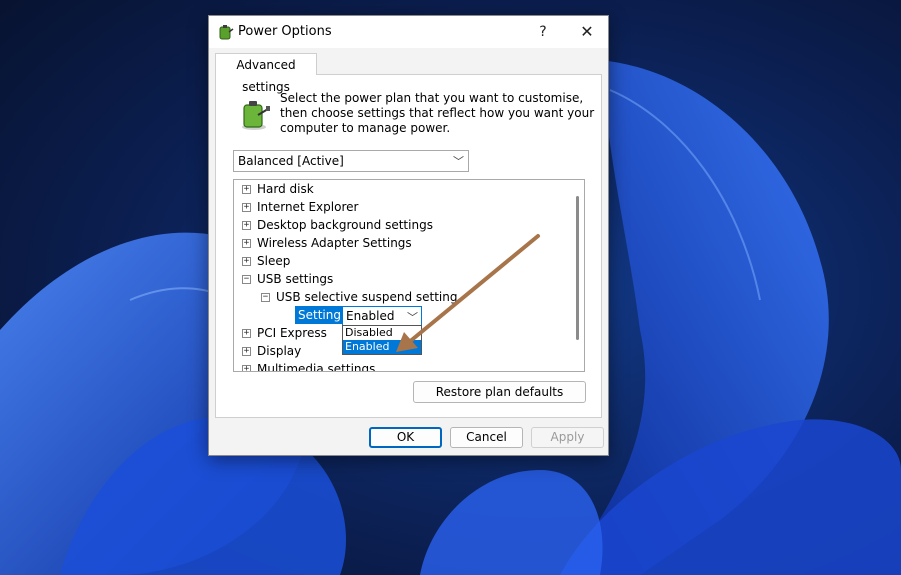 This screenshot has width=901, height=575. What do you see at coordinates (405, 437) in the screenshot?
I see `ok-button: OK` at bounding box center [405, 437].